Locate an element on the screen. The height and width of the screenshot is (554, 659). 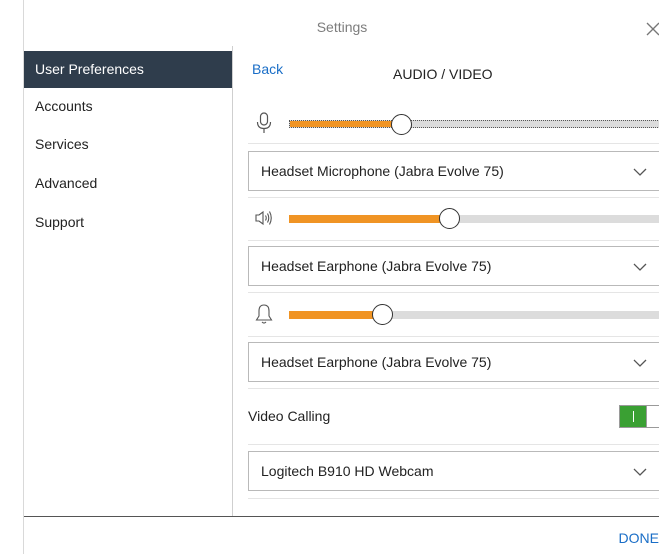
speaker-slider-fill is located at coordinates (369, 219).